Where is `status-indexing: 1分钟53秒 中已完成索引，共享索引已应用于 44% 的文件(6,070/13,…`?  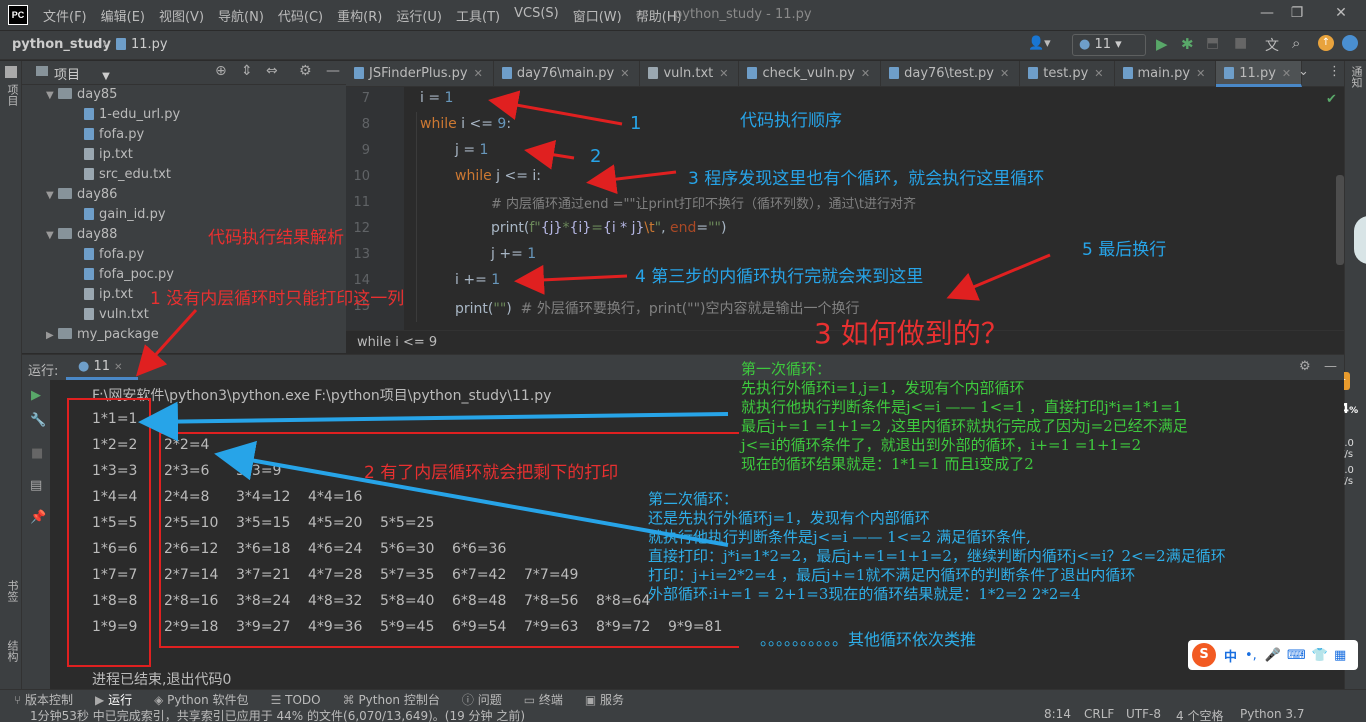 status-indexing: 1分钟53秒 中已完成索引，共享索引已应用于 44% 的文件(6,070/13,… is located at coordinates (277, 715).